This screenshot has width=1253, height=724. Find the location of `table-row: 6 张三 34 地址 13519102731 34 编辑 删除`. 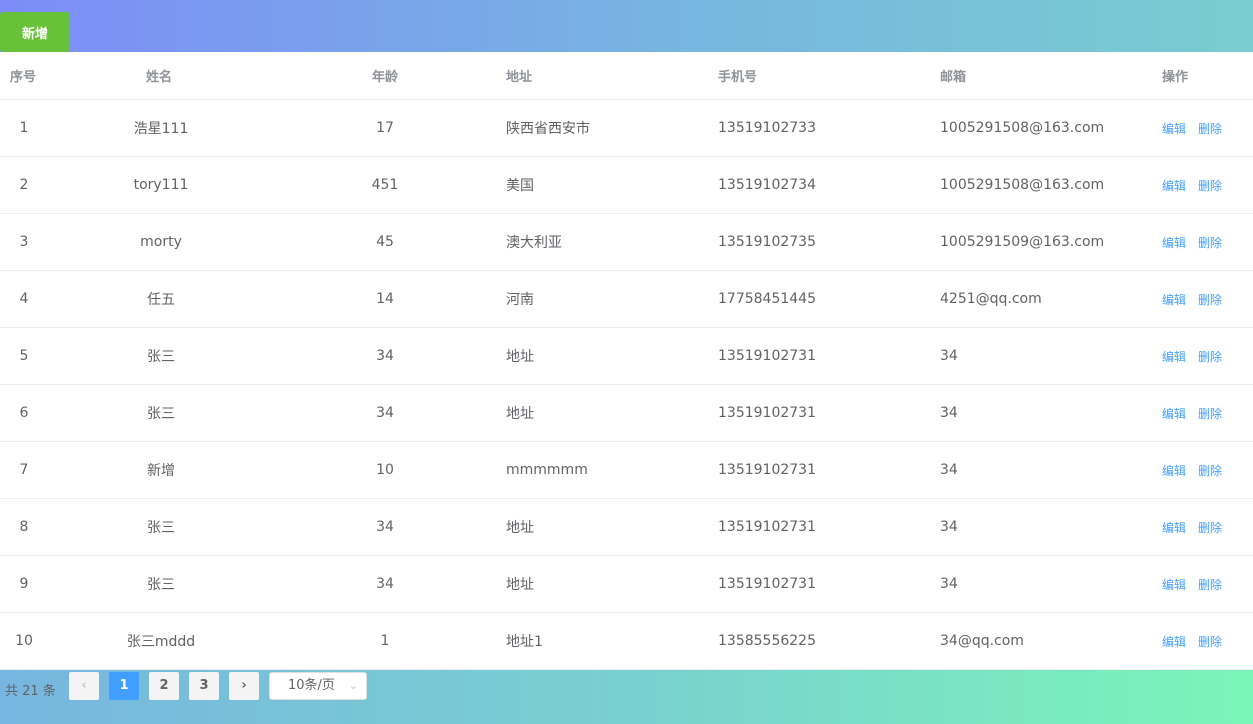

table-row: 6 张三 34 地址 13519102731 34 编辑 删除 is located at coordinates (626, 413).